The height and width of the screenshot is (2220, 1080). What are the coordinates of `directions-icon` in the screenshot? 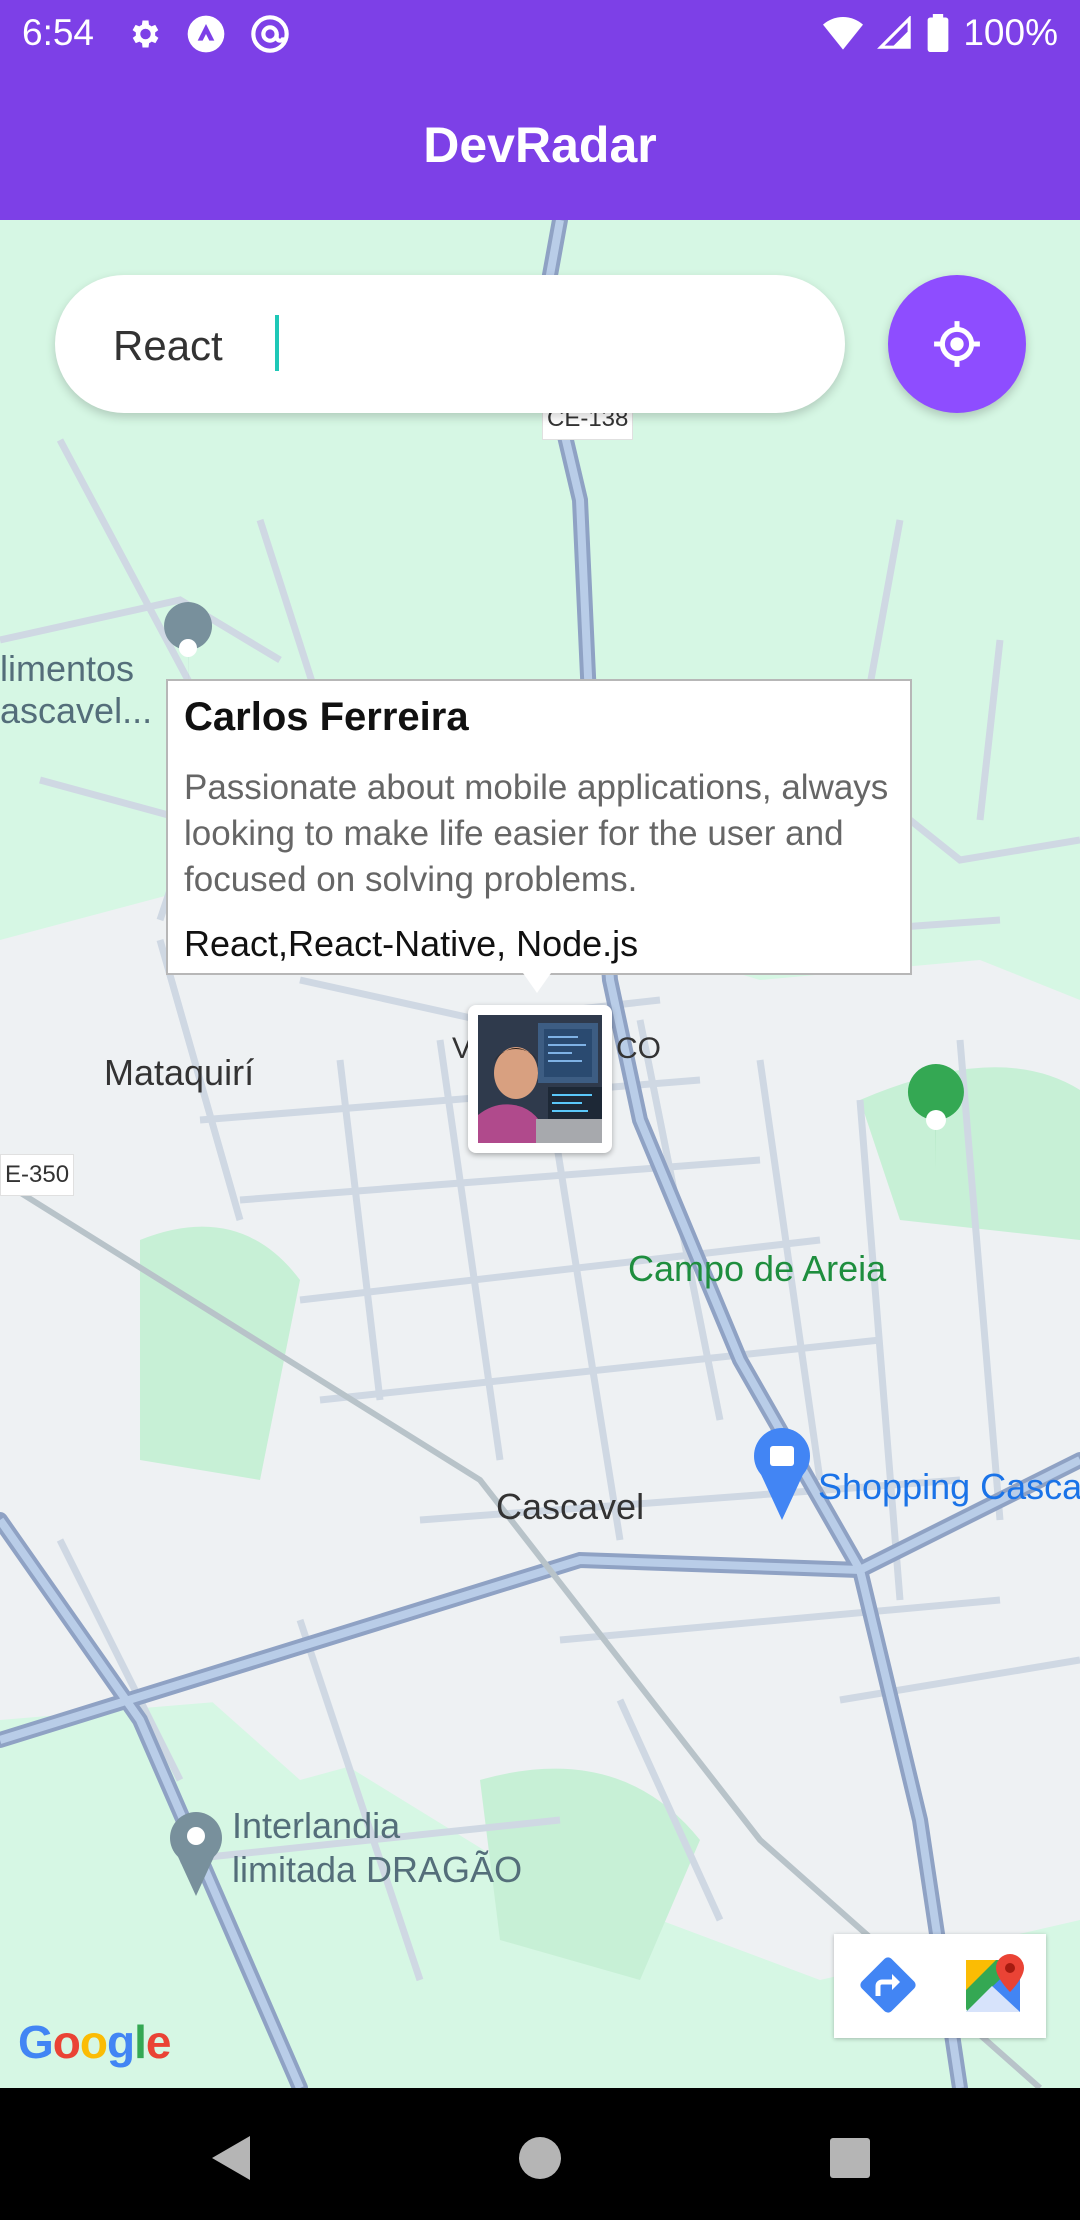 It's located at (888, 1985).